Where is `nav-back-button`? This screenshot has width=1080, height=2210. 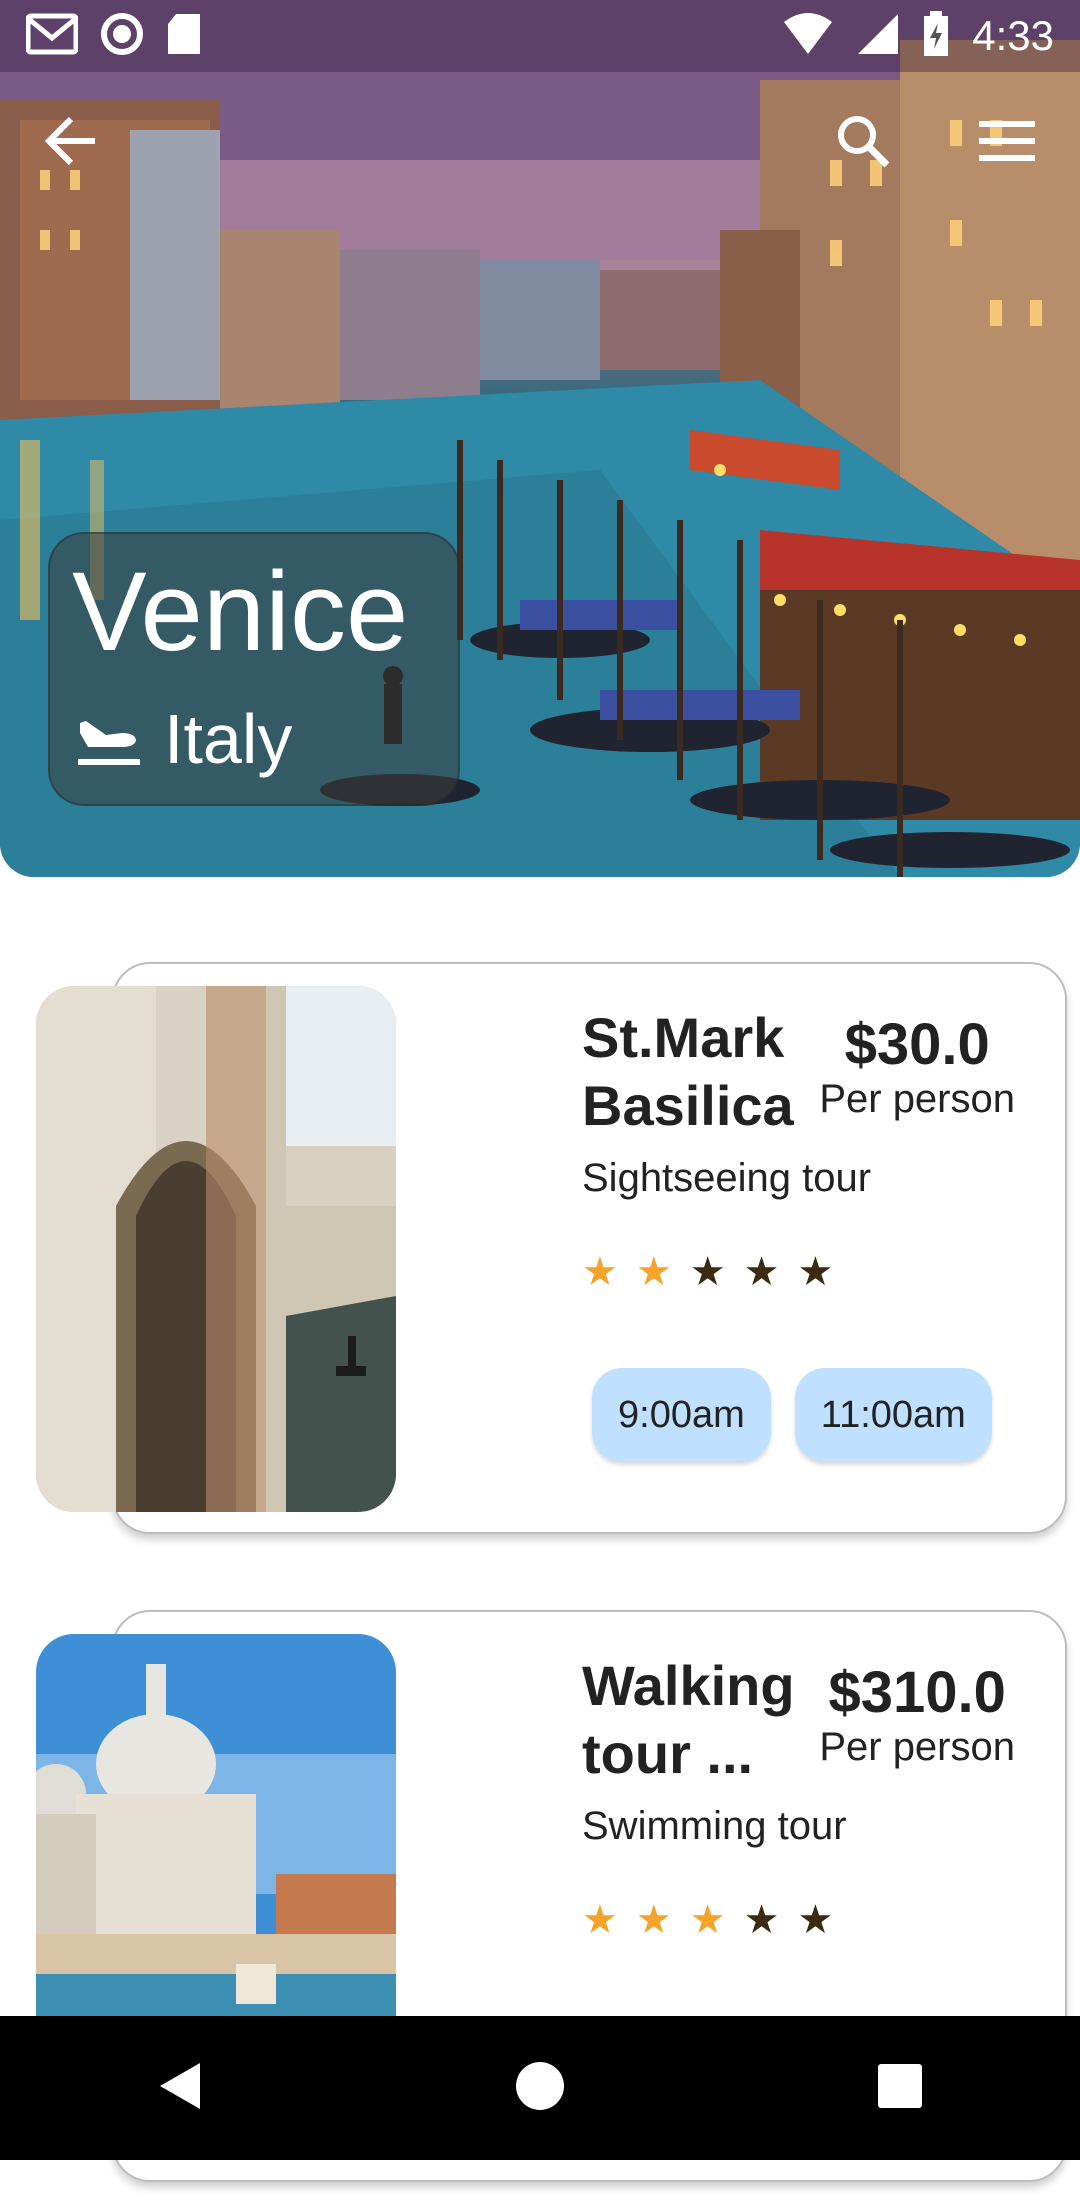
nav-back-button is located at coordinates (180, 2088).